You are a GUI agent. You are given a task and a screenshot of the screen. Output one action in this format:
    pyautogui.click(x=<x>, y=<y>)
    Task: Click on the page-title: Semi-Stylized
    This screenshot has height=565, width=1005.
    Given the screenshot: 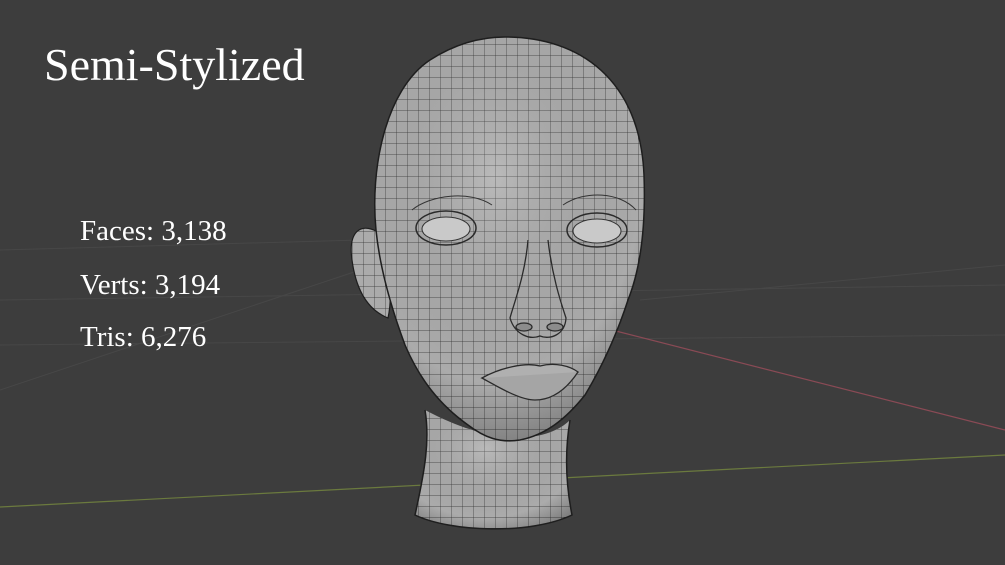 What is the action you would take?
    pyautogui.click(x=174, y=64)
    